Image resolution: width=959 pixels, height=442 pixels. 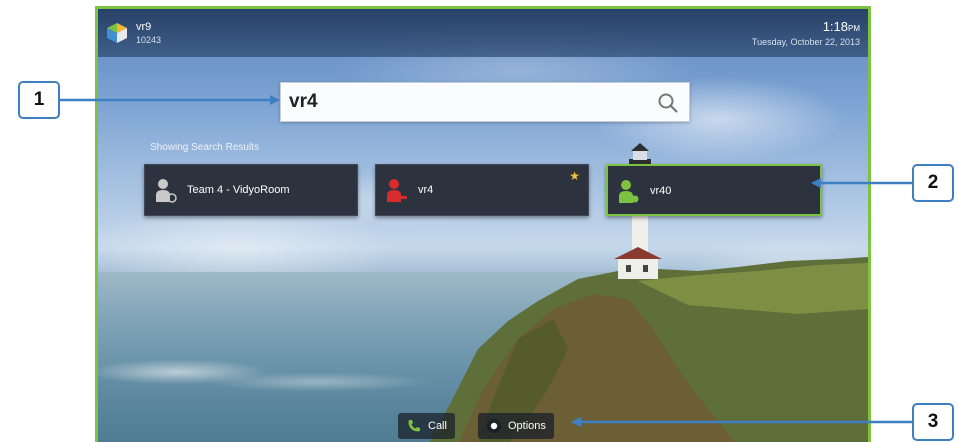 What do you see at coordinates (144, 27) in the screenshot?
I see `user-name: vr9` at bounding box center [144, 27].